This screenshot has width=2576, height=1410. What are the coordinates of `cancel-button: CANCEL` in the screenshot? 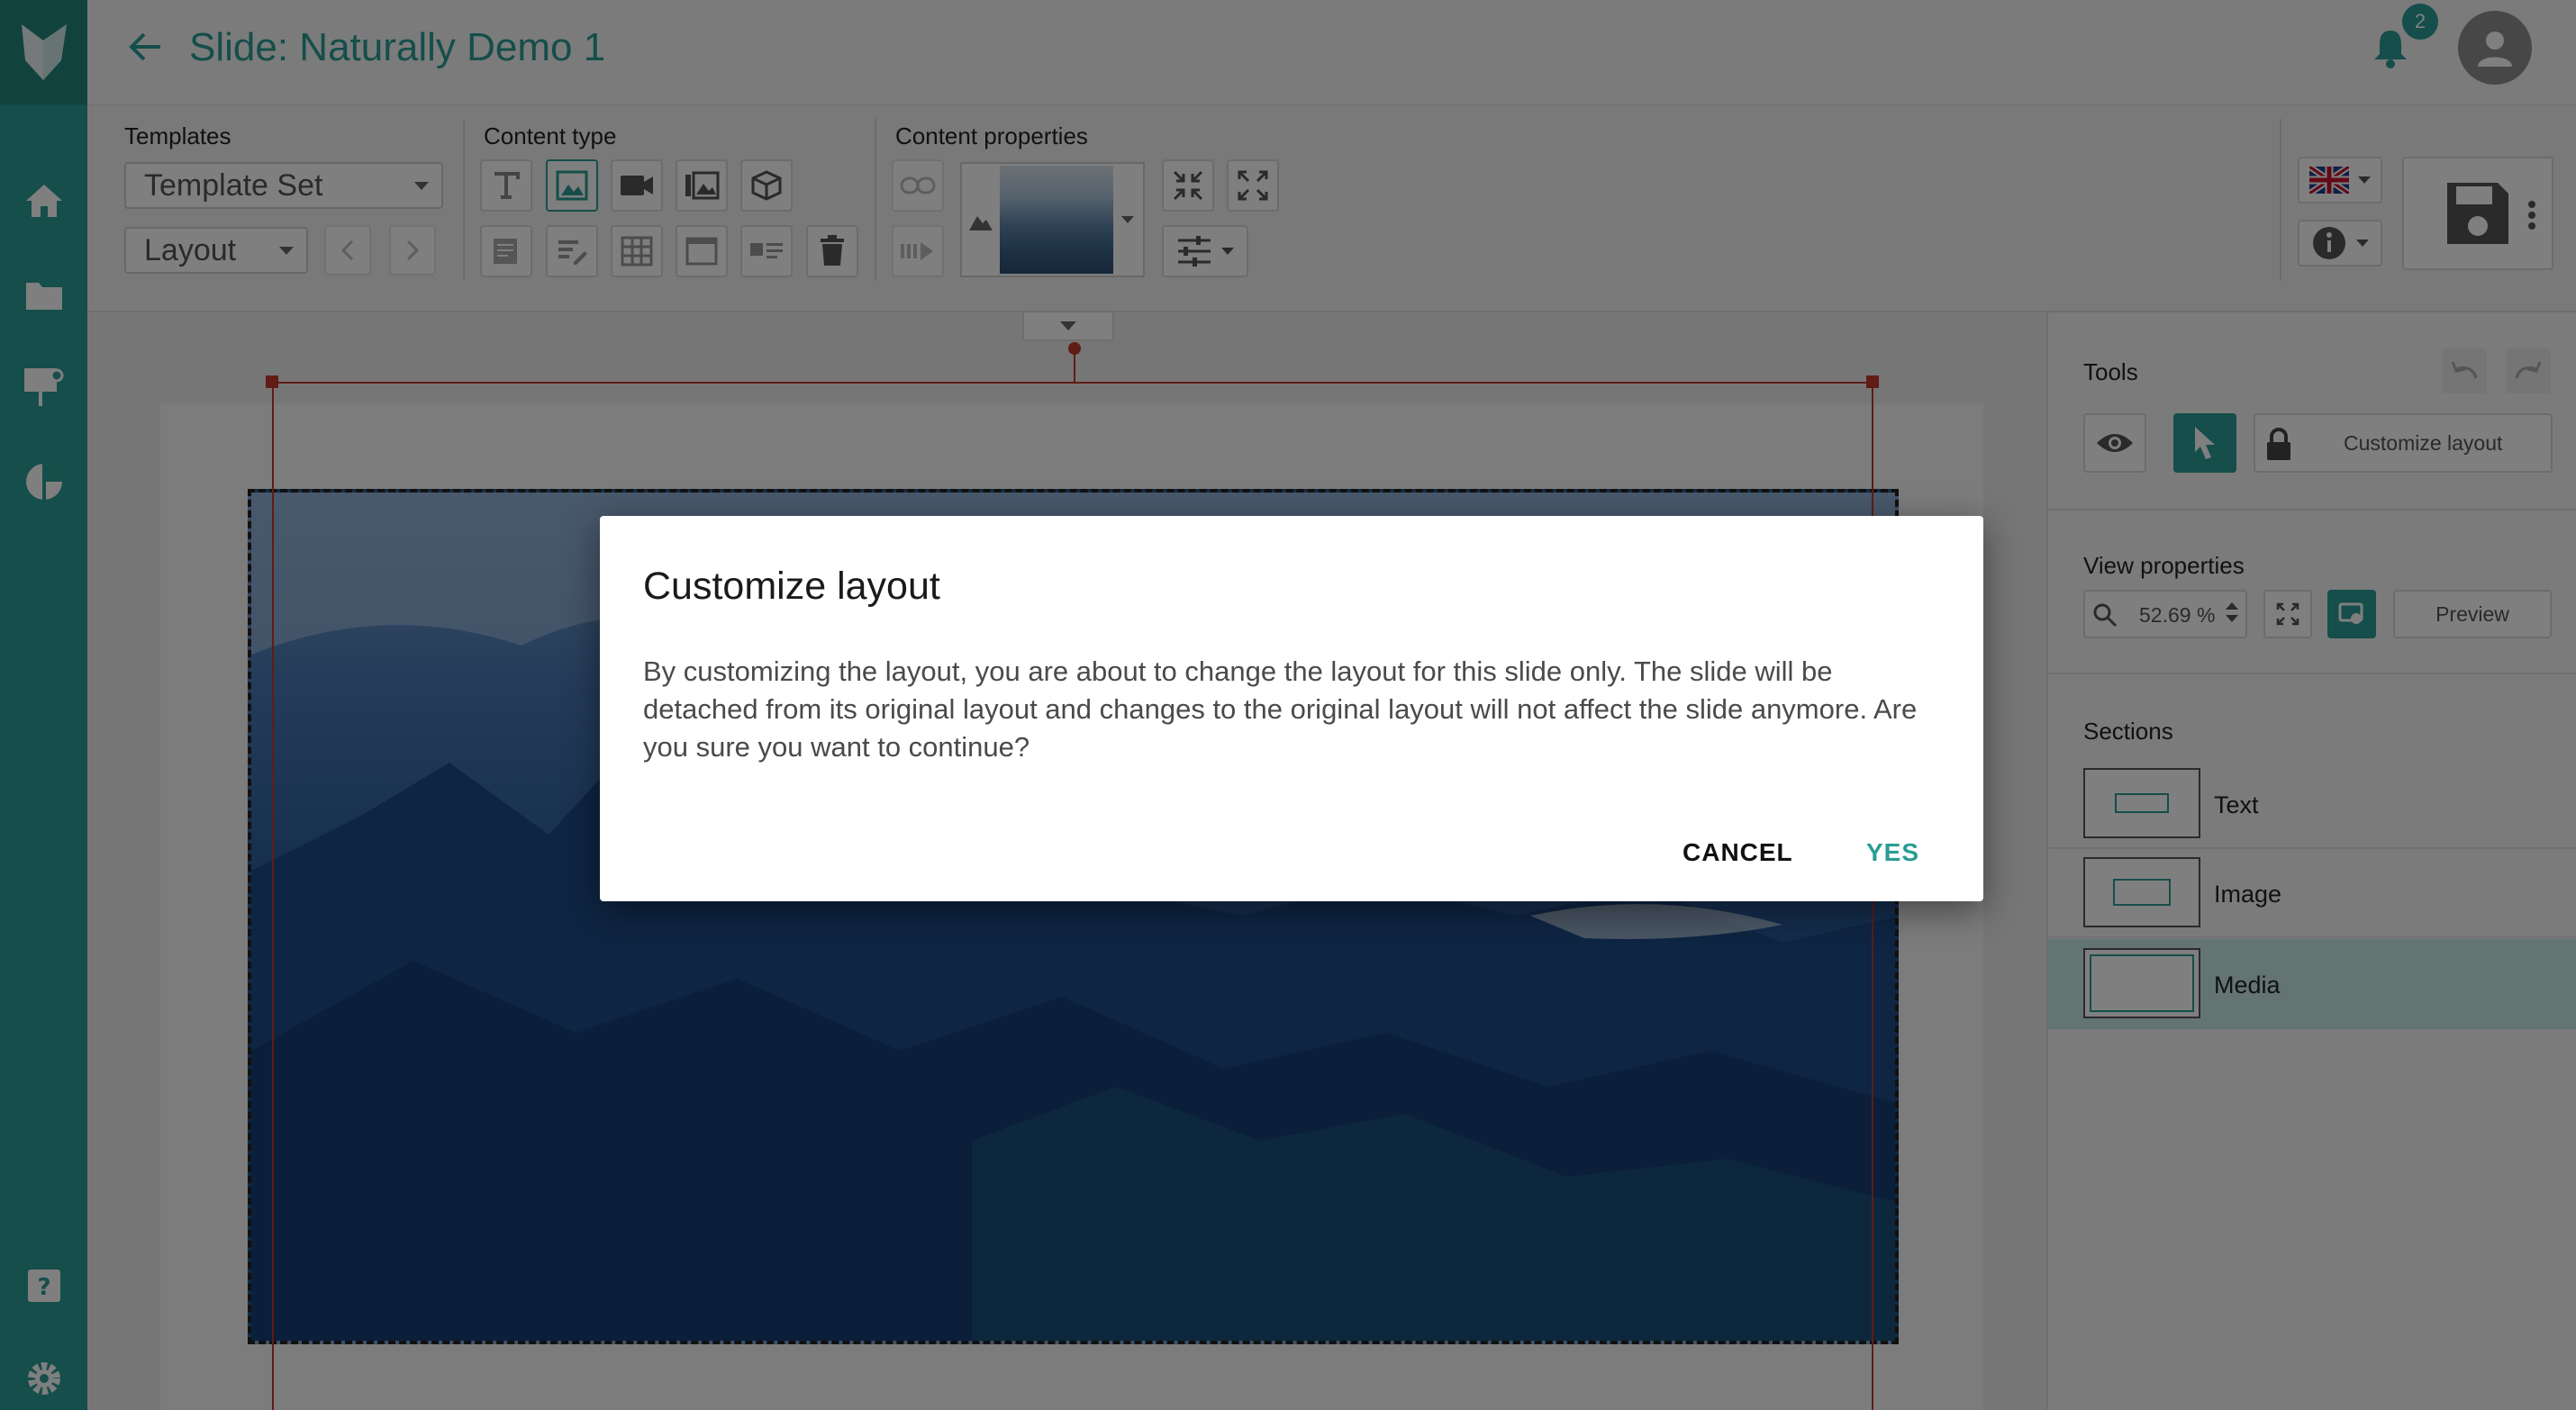 It's located at (1738, 852).